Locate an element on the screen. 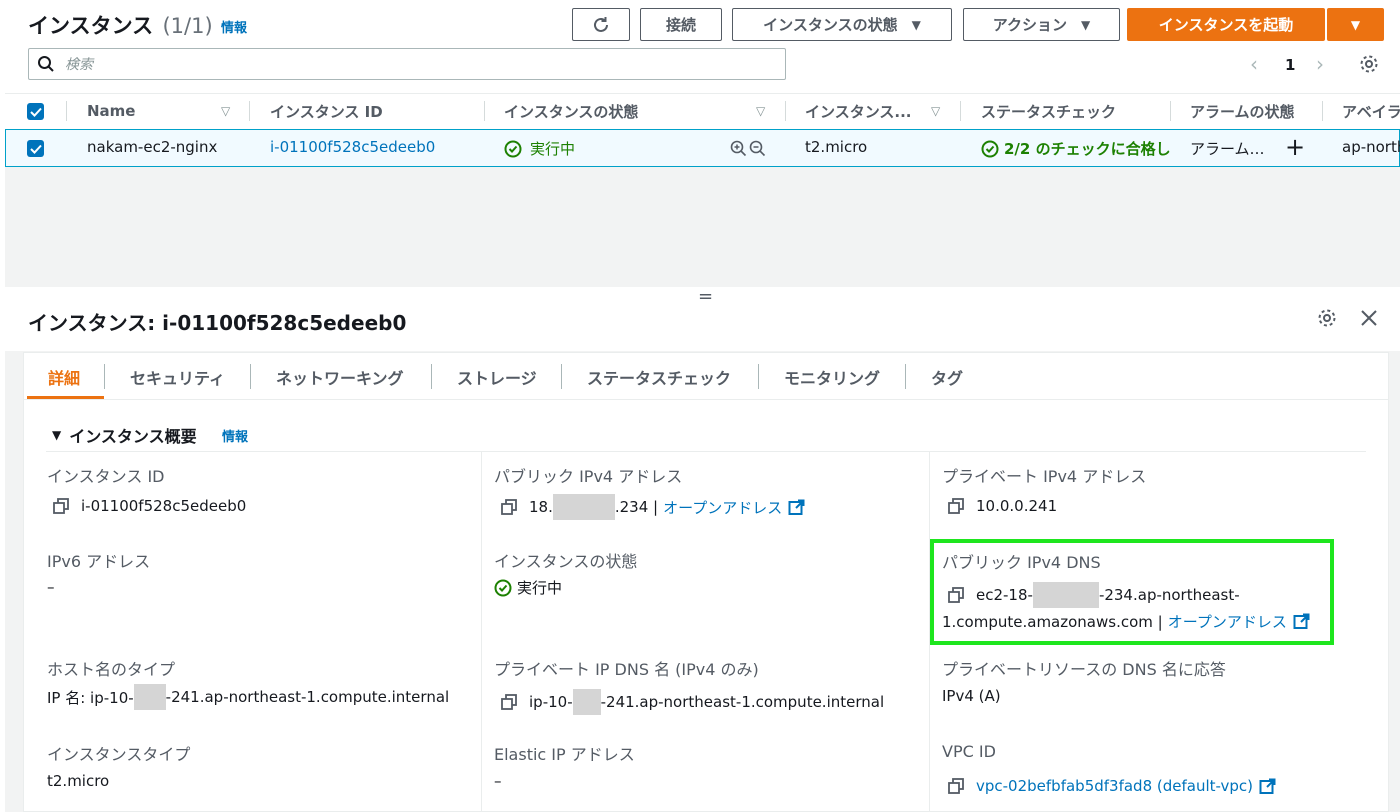 Image resolution: width=1400 pixels, height=812 pixels. row-name: nakam-ec2-nginx is located at coordinates (152, 147).